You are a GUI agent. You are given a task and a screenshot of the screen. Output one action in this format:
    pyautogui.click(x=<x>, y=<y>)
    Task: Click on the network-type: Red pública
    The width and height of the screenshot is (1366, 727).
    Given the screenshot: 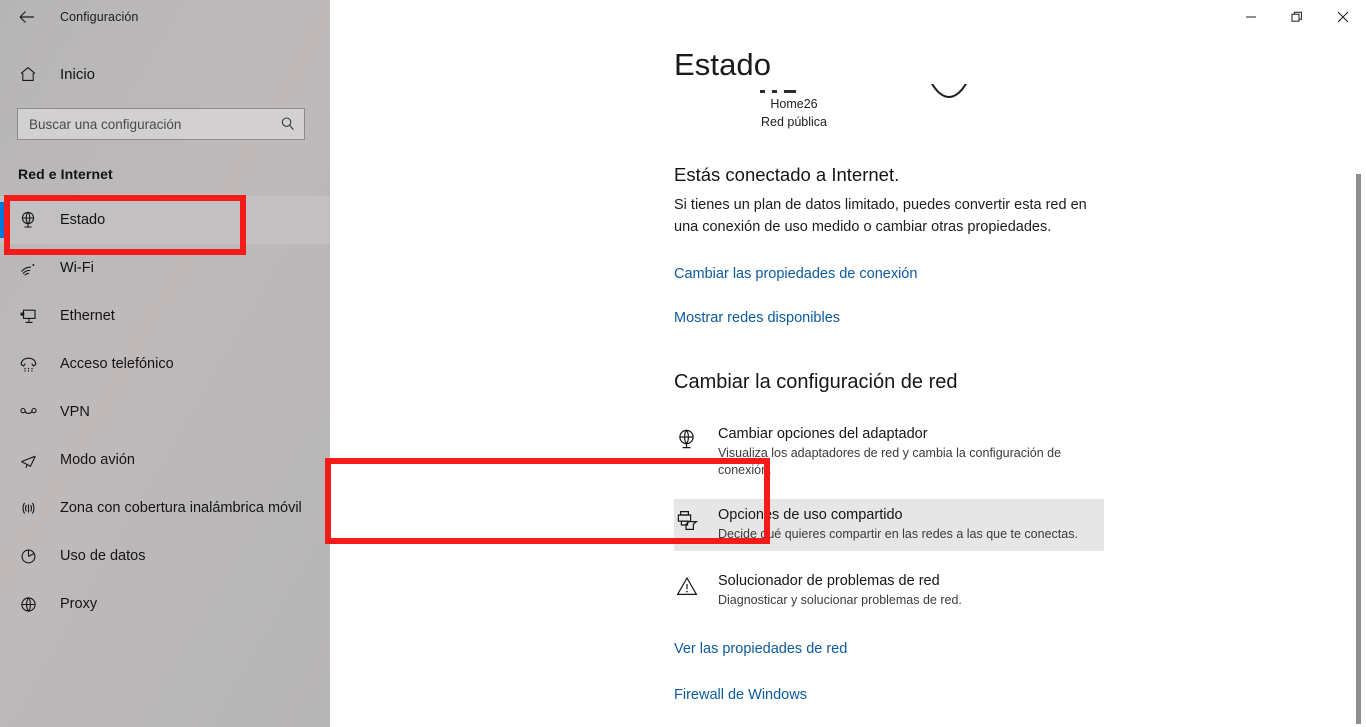 What is the action you would take?
    pyautogui.click(x=793, y=122)
    